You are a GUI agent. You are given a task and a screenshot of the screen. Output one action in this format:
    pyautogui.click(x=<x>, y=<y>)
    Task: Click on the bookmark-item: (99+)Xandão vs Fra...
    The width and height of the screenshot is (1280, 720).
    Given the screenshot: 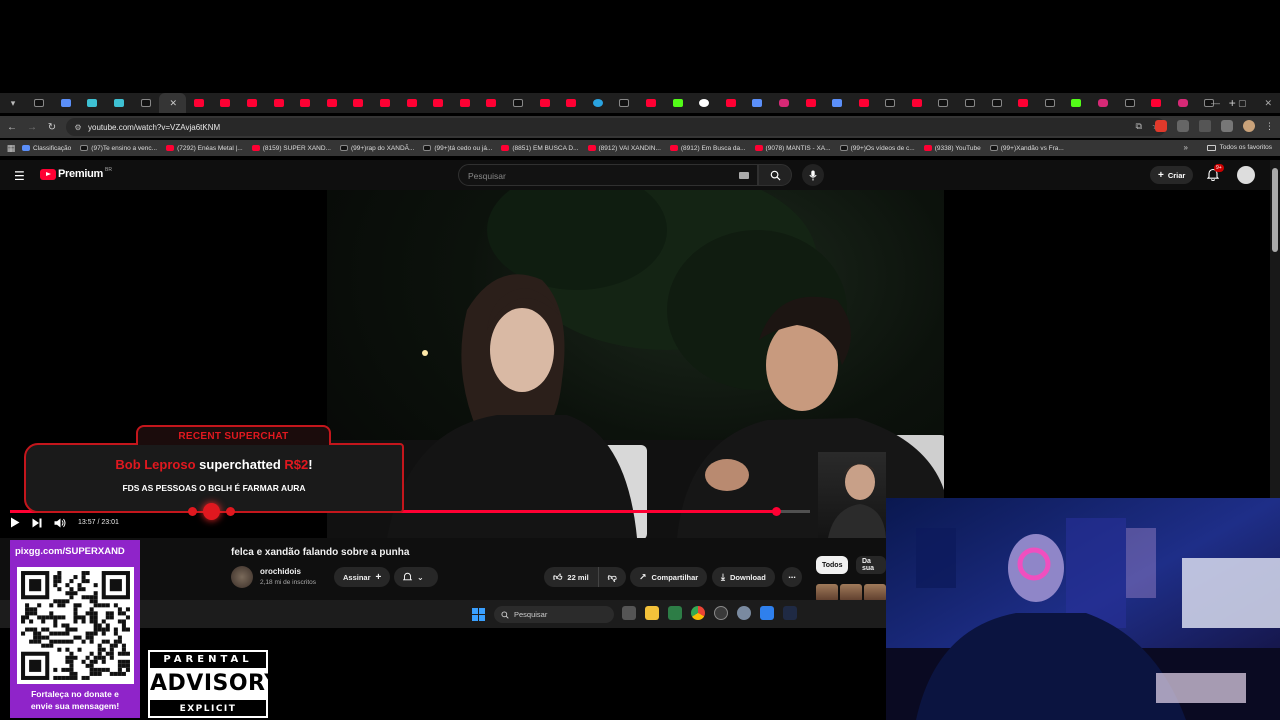 What is the action you would take?
    pyautogui.click(x=1026, y=148)
    